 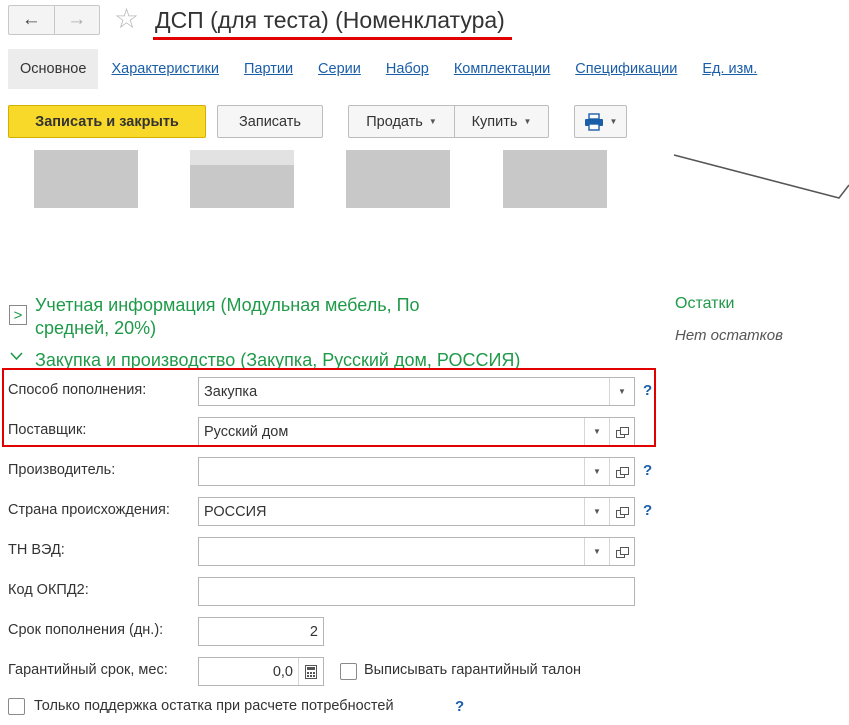 What do you see at coordinates (268, 69) in the screenshot?
I see `tab-batches: Партии` at bounding box center [268, 69].